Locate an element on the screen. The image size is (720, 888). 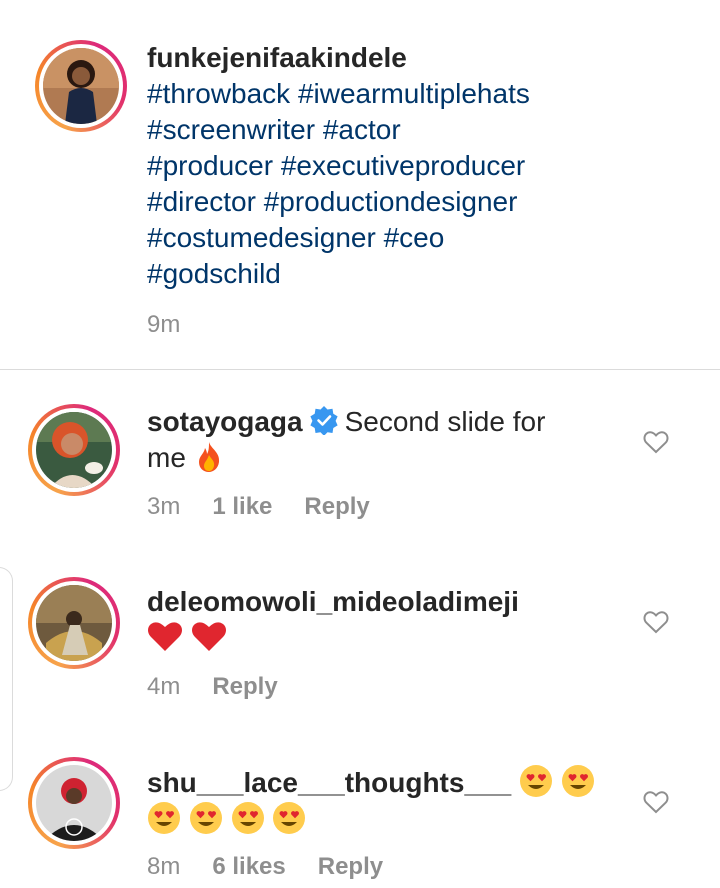
comment-body: deleomowoli_mideoladimeji is located at coordinates (333, 621).